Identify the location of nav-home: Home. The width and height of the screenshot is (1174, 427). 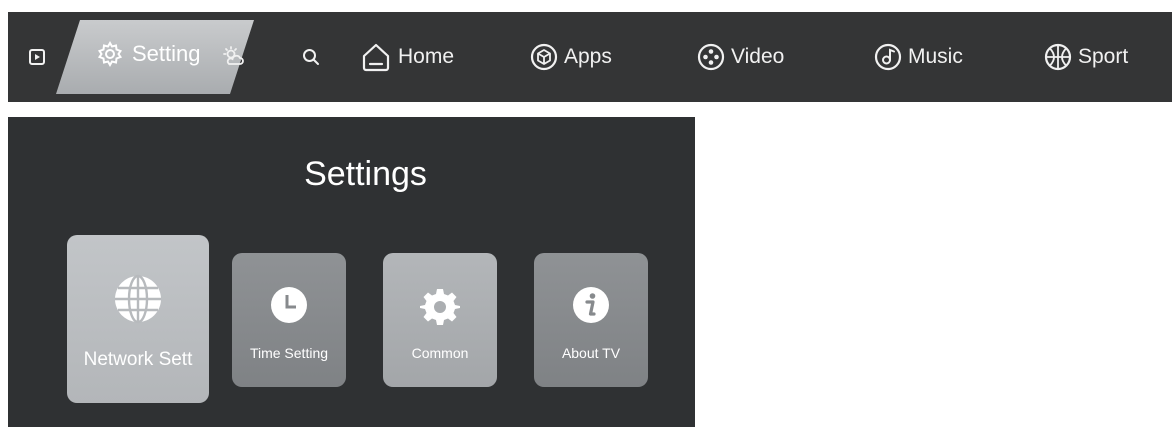
(407, 57).